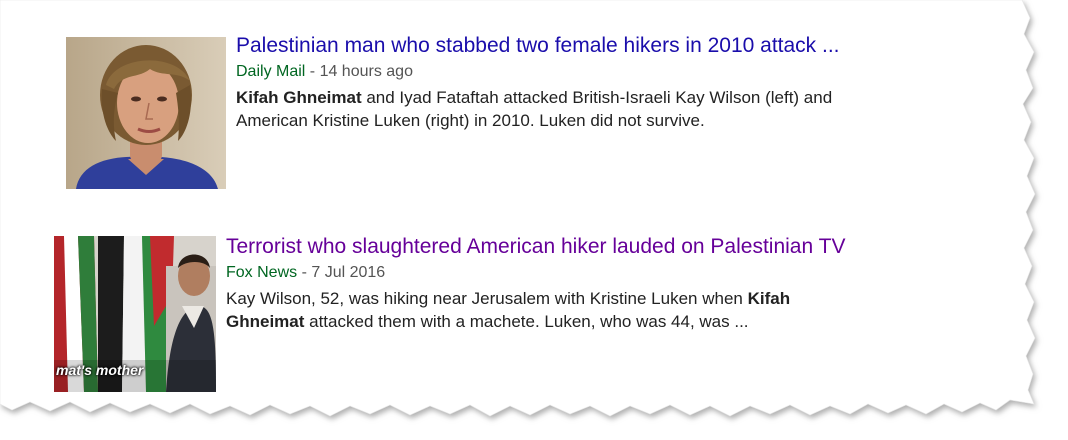 The width and height of the screenshot is (1068, 440). Describe the element at coordinates (769, 298) in the screenshot. I see `snippet-keyword: Kifah` at that location.